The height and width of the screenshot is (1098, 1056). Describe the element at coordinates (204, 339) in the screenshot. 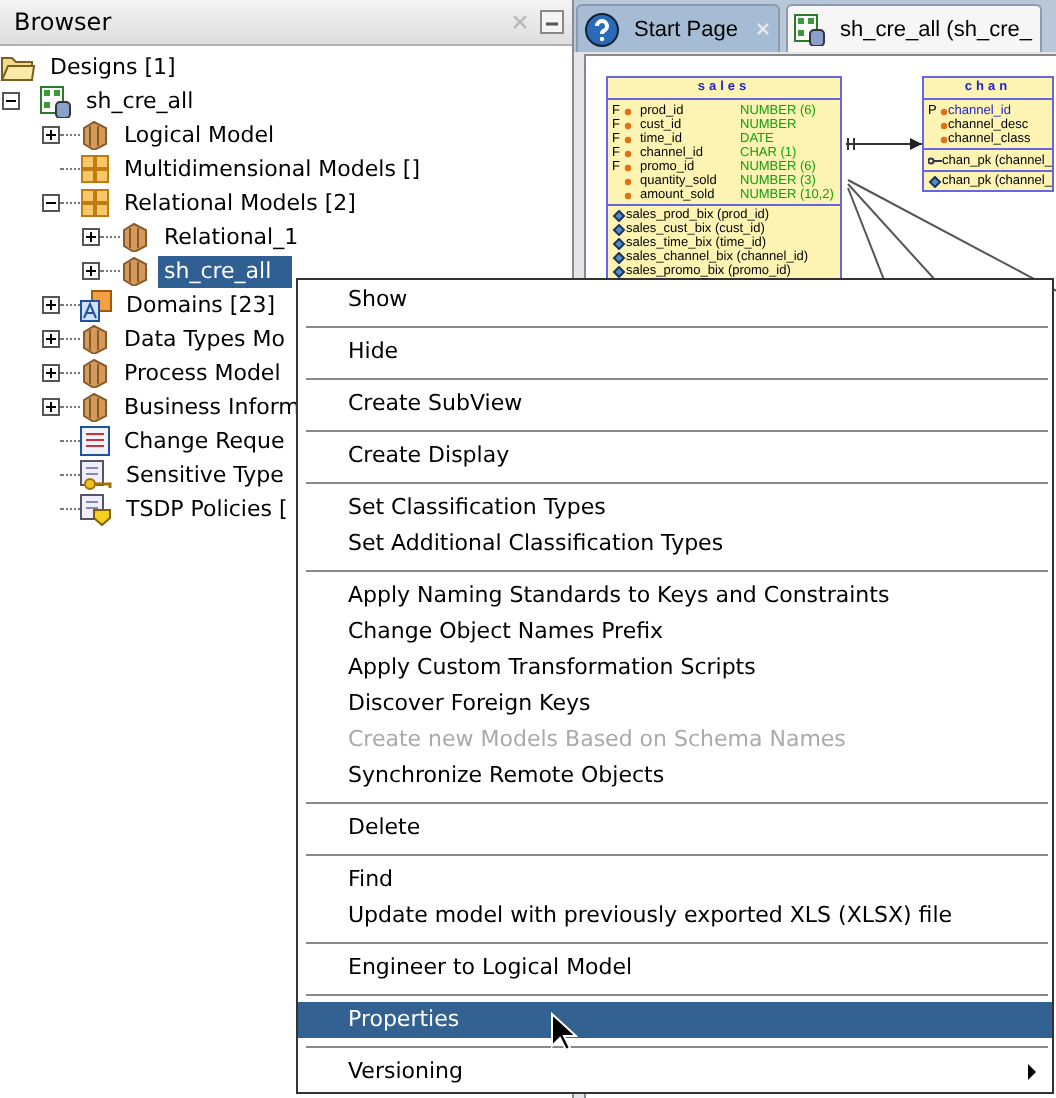

I see `tree-item: Data Types Mo` at that location.